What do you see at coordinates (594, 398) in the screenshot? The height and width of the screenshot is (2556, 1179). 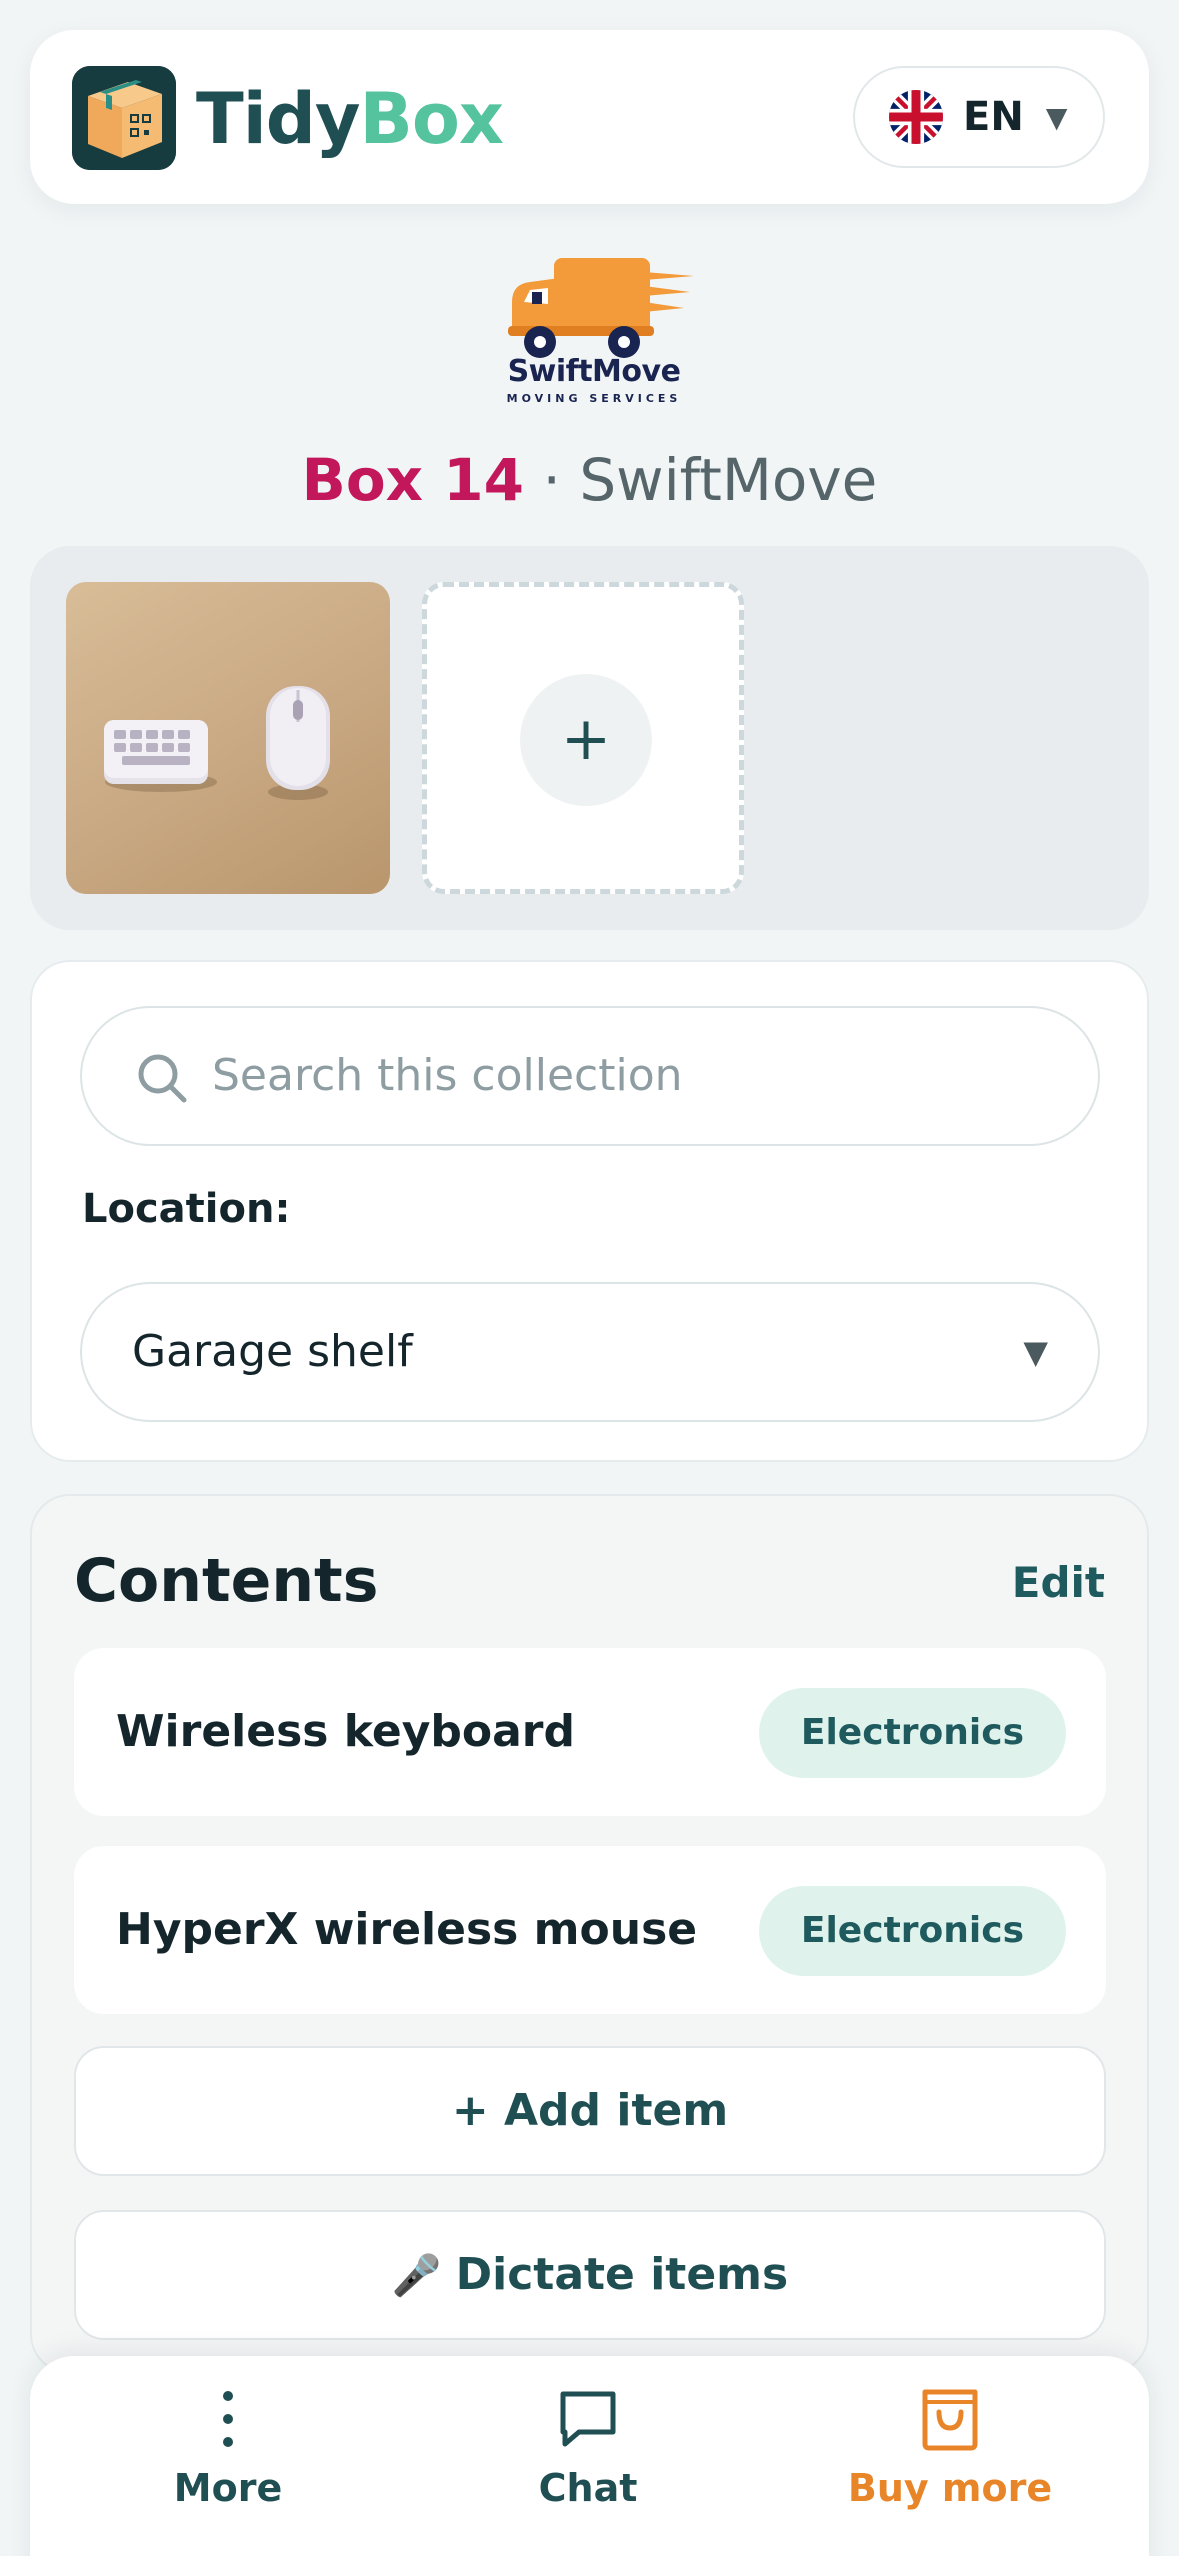 I see `partner-tagline: MOVING SERVICES` at bounding box center [594, 398].